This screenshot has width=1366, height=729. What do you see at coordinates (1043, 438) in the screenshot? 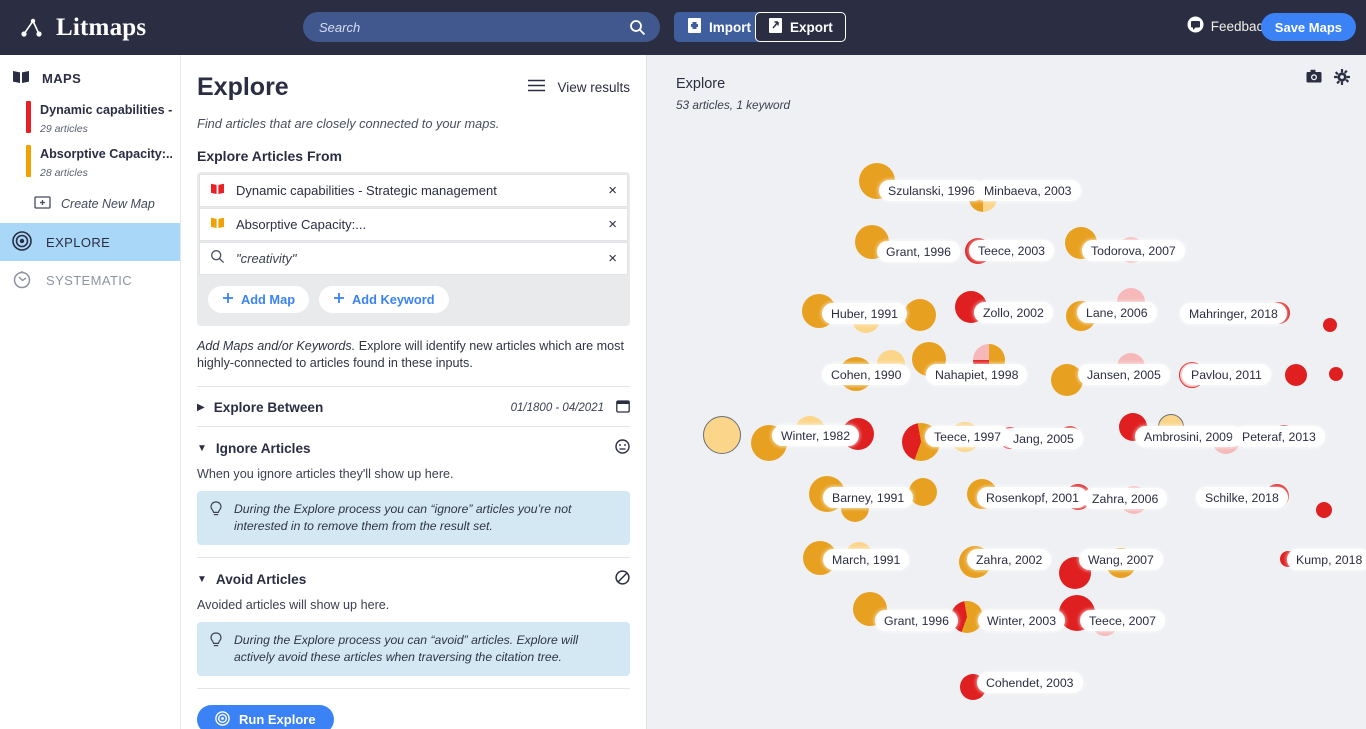
I see `graph-node-label: Jang, 2005` at bounding box center [1043, 438].